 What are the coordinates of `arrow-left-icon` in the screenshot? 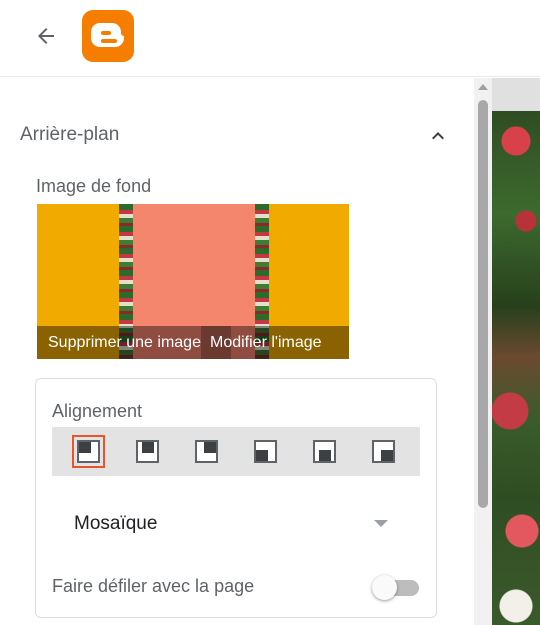 It's located at (46, 36).